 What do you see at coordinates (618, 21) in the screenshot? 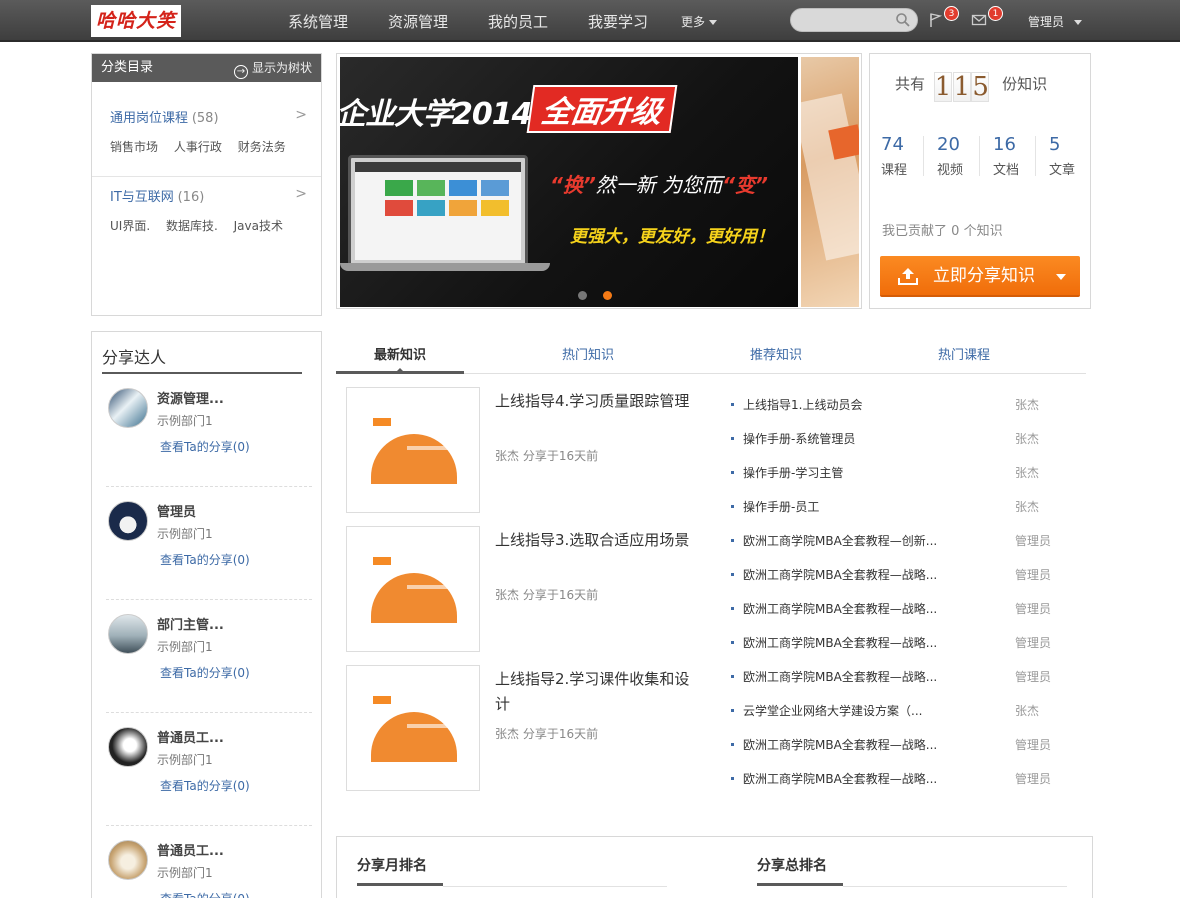
I see `nav-learning: 我要学习` at bounding box center [618, 21].